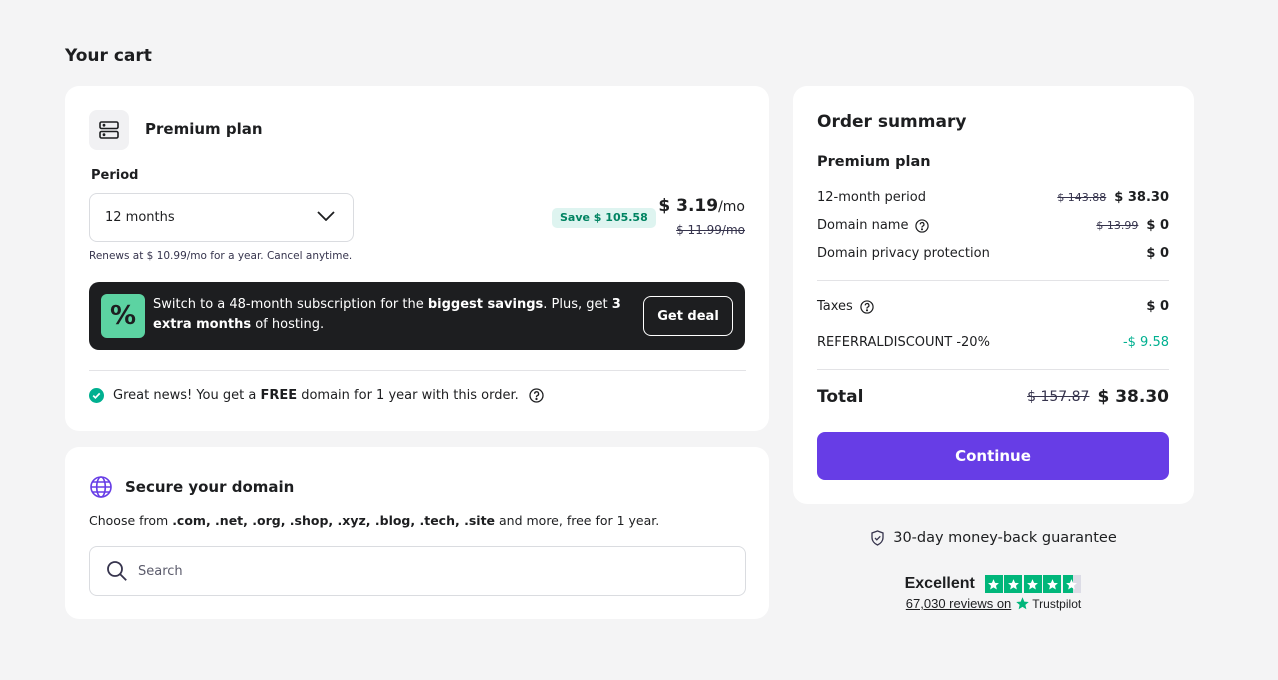 Image resolution: width=1278 pixels, height=680 pixels. I want to click on shield-check-icon, so click(877, 538).